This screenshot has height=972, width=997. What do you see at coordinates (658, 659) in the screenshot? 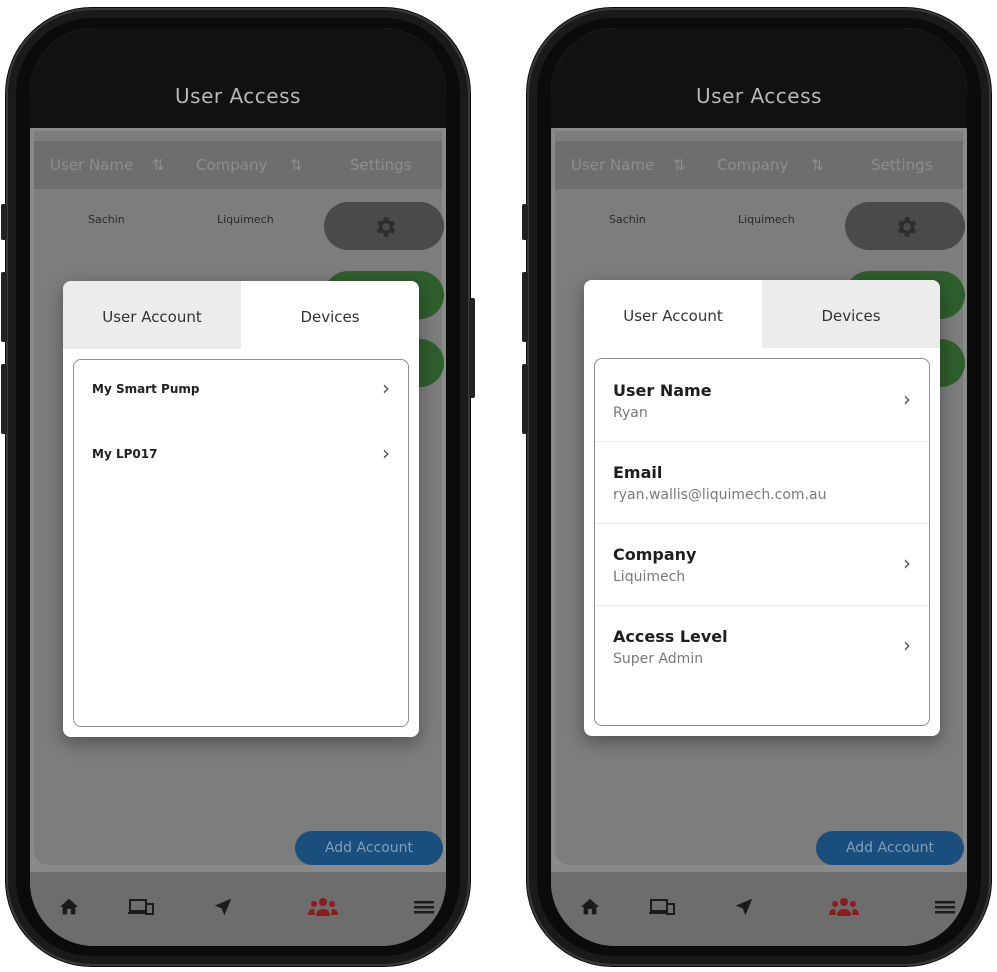
I see `field-value: Super Admin` at bounding box center [658, 659].